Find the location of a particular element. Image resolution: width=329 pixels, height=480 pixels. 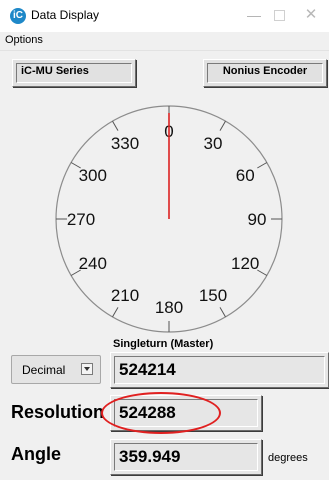

dial-tick-label: 330 is located at coordinates (125, 143).